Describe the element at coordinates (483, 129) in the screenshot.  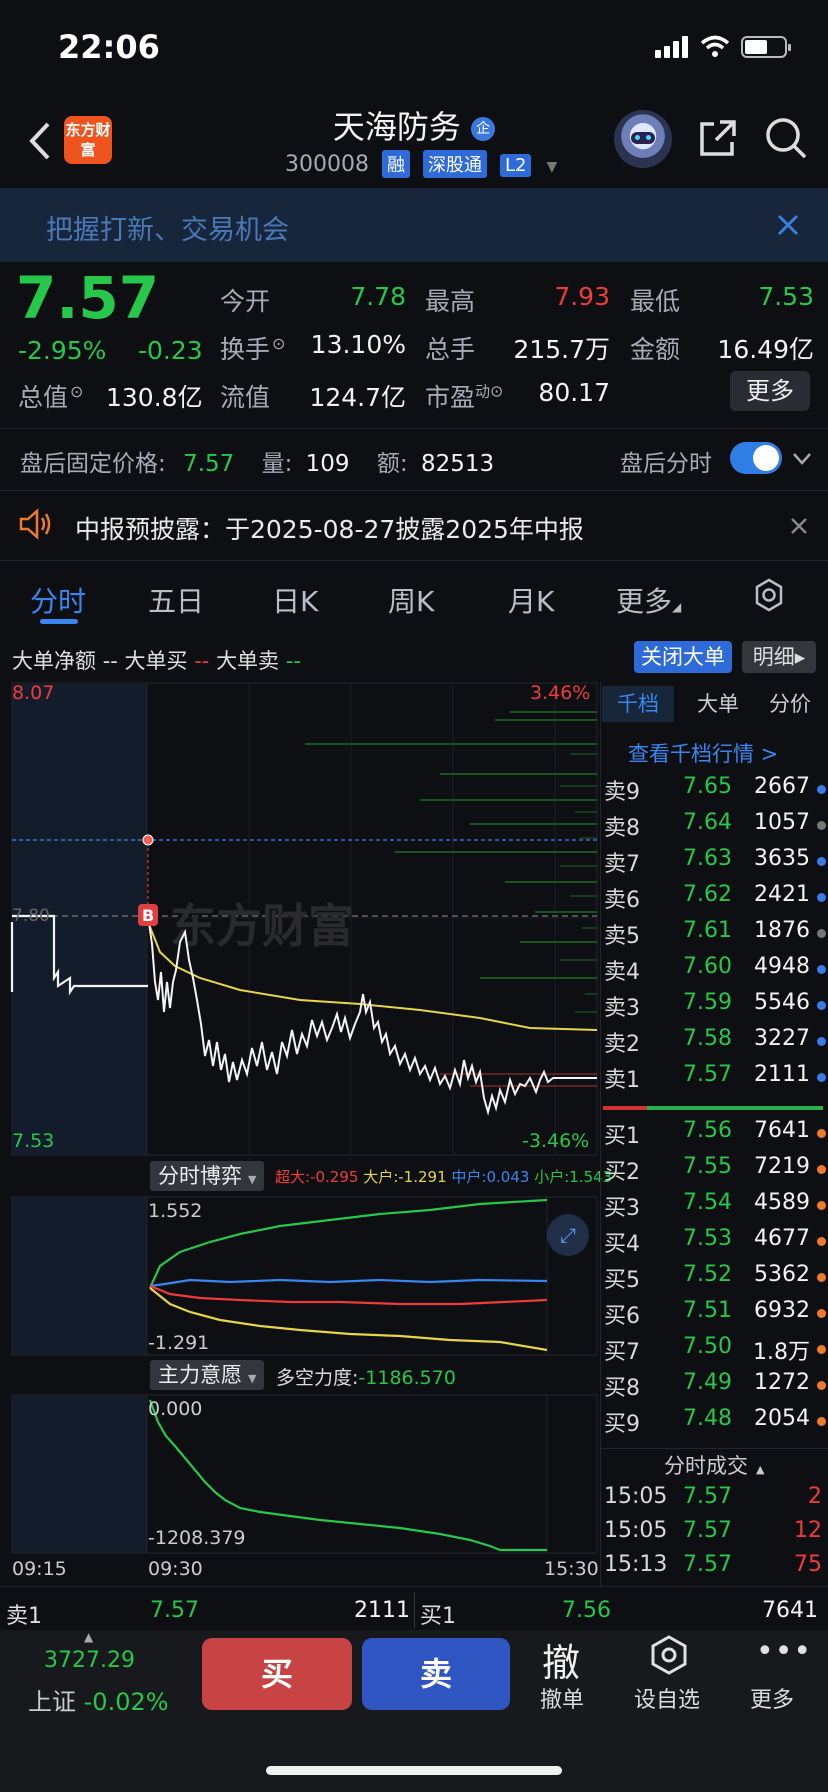
I see `enterprise-badge: 企` at that location.